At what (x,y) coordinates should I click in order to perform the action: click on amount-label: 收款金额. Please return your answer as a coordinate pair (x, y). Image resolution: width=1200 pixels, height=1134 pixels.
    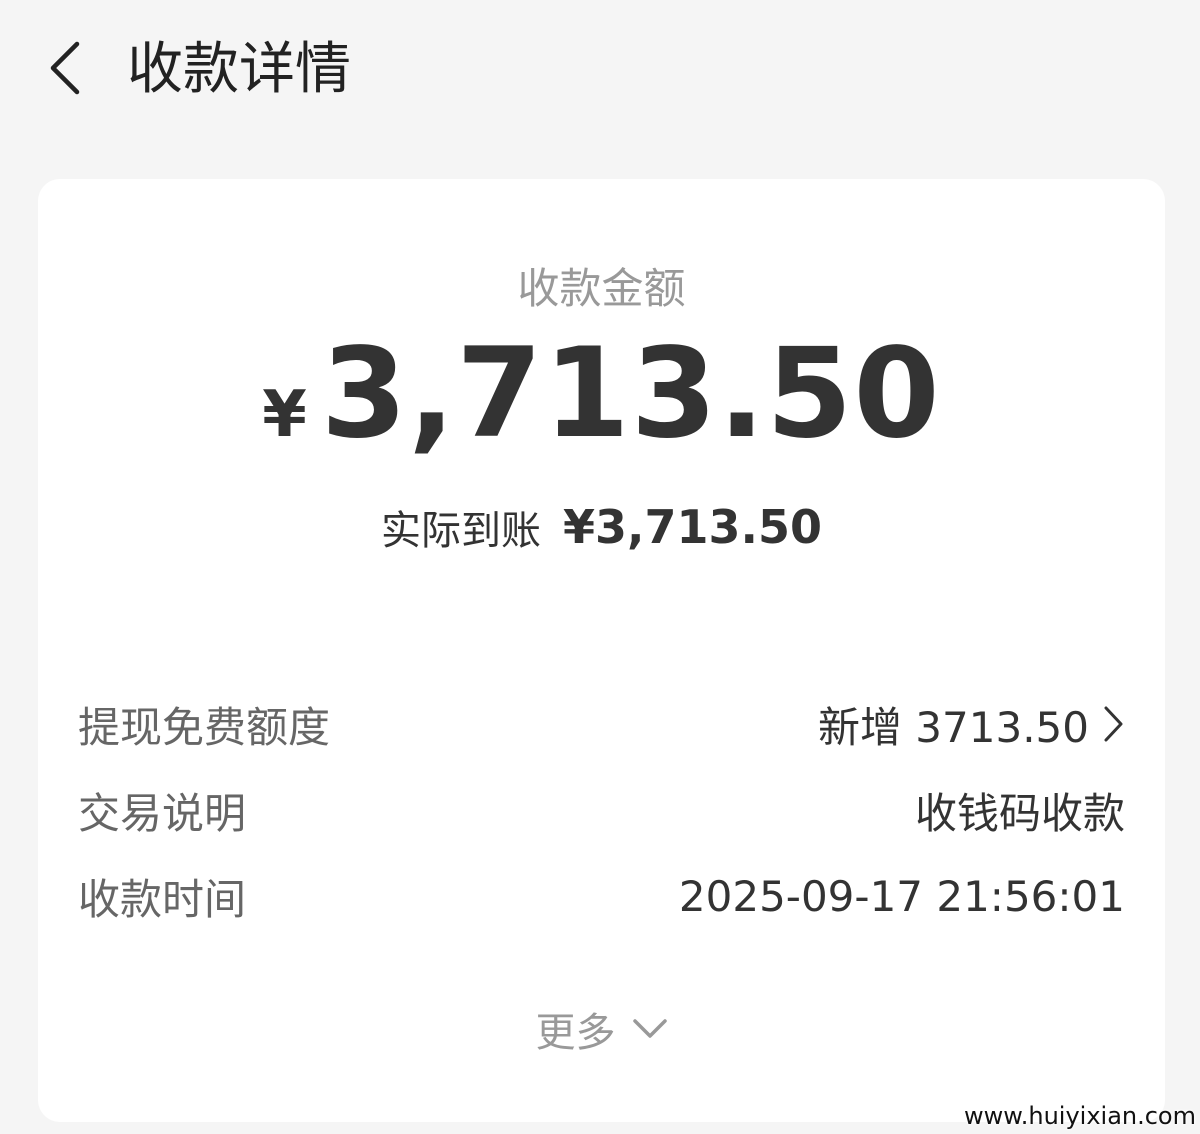
    Looking at the image, I should click on (601, 288).